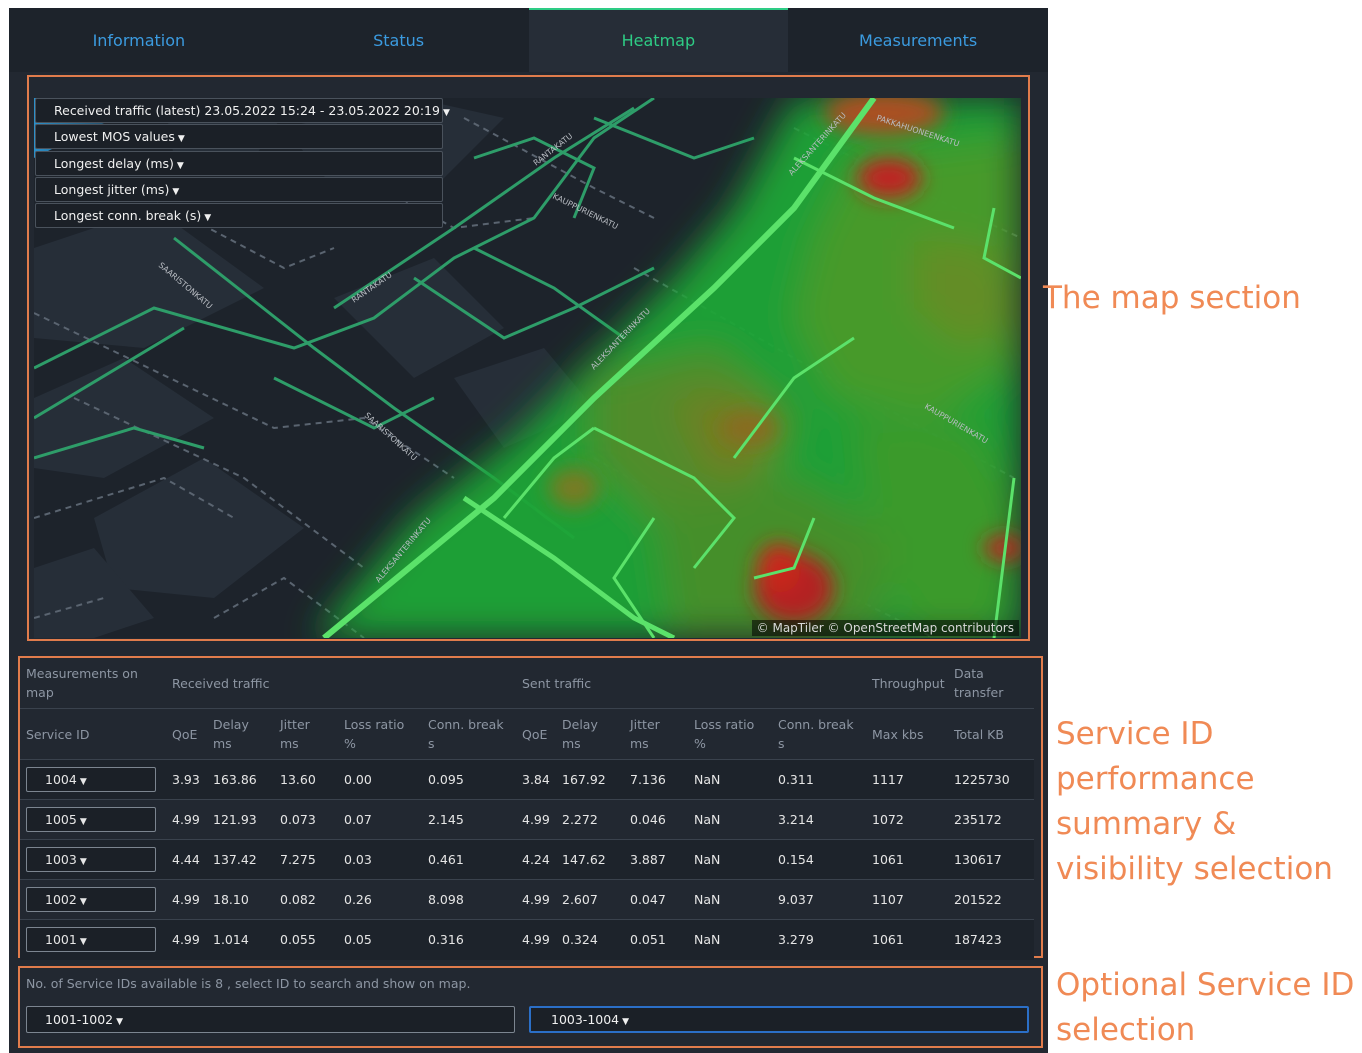 The image size is (1362, 1053). I want to click on longest-delay-dropdown: Longest delay (ms) ▼, so click(239, 163).